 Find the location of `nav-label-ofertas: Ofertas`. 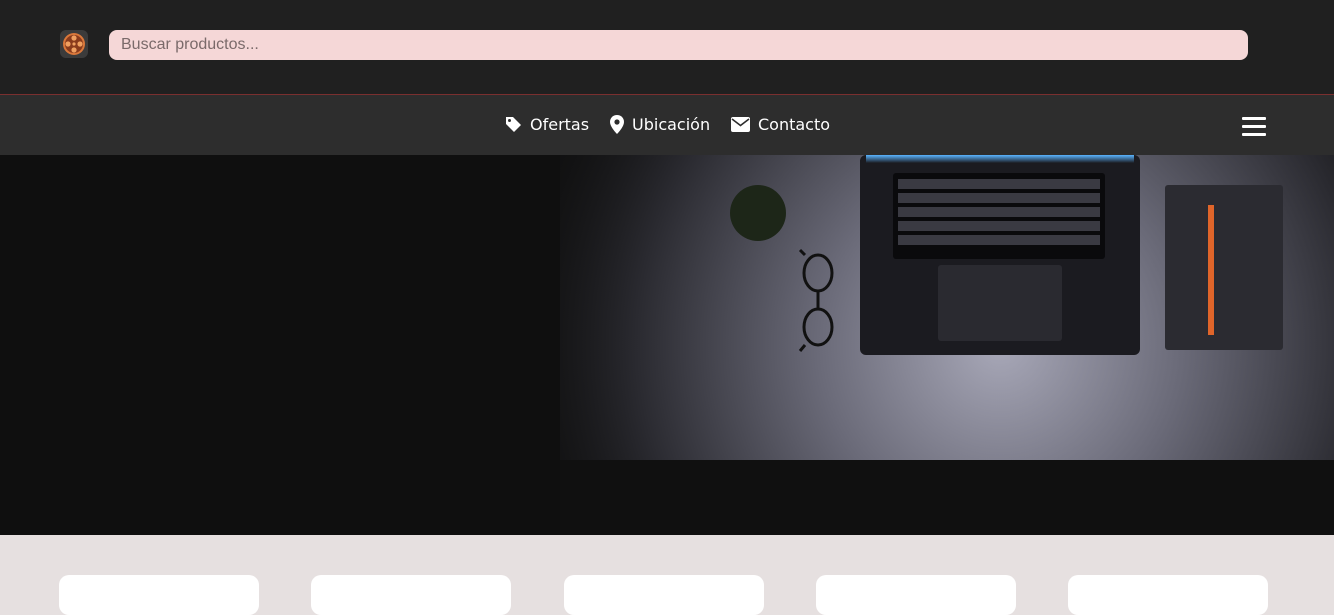

nav-label-ofertas: Ofertas is located at coordinates (560, 124).